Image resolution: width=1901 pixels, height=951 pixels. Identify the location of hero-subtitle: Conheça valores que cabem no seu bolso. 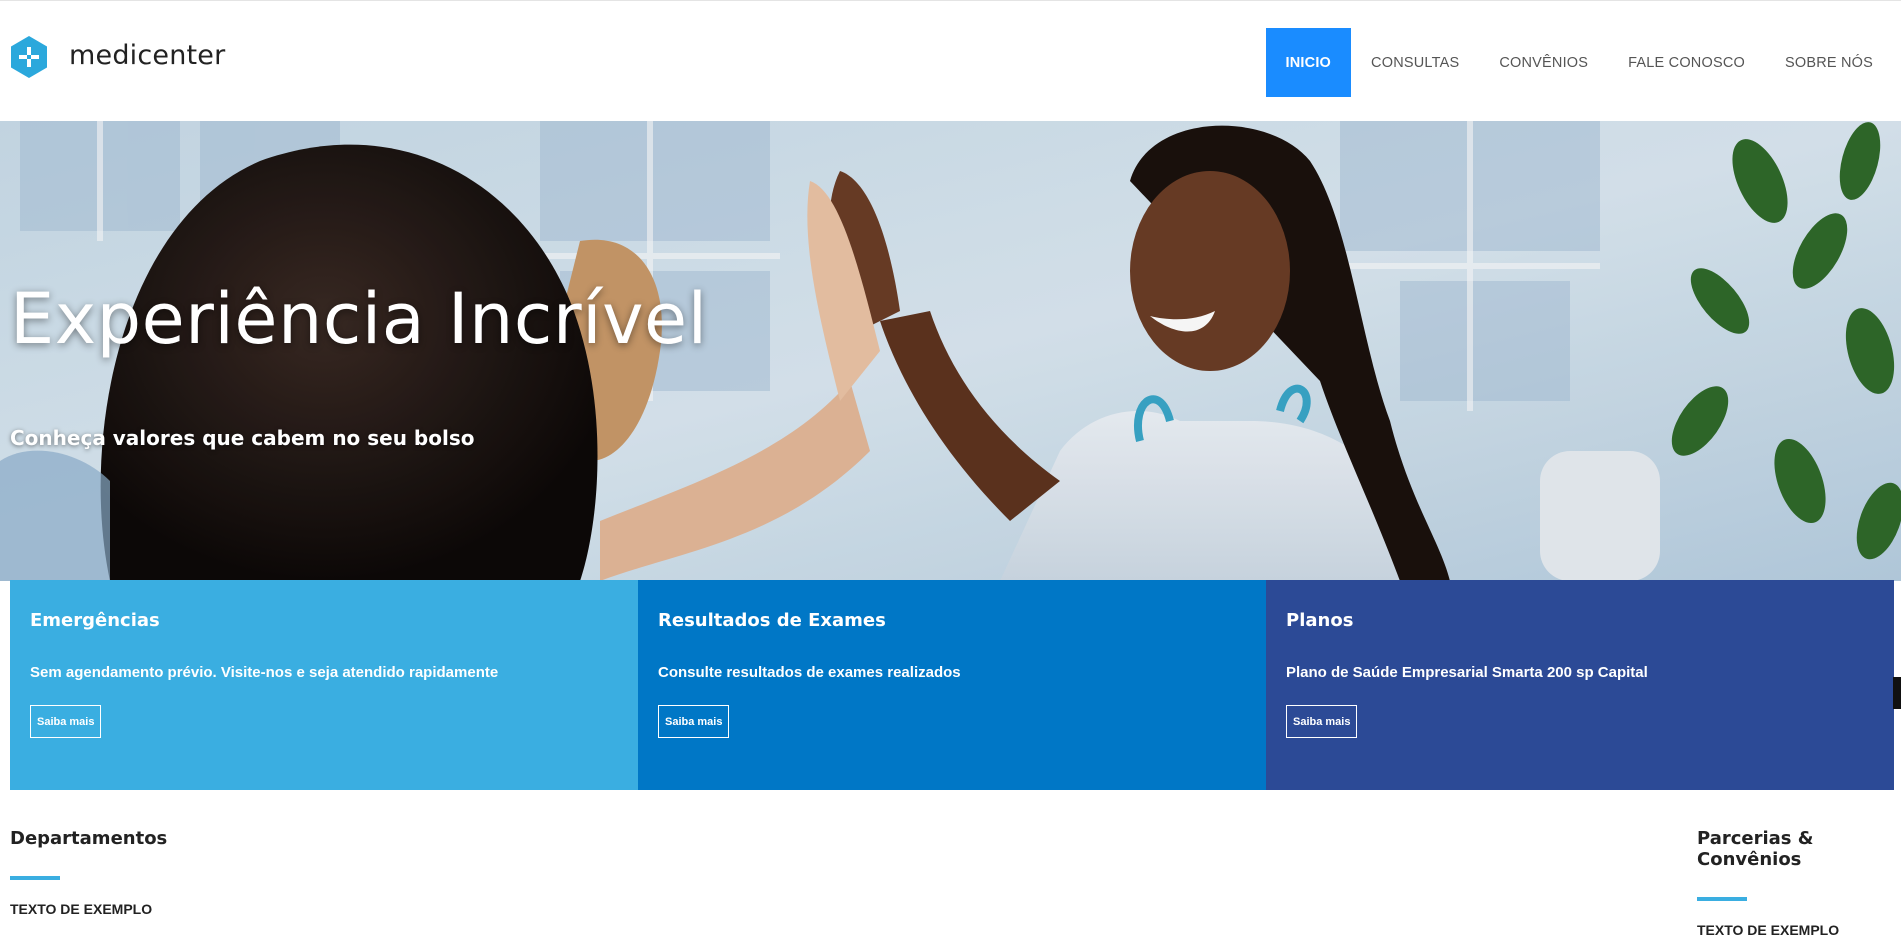
(242, 438).